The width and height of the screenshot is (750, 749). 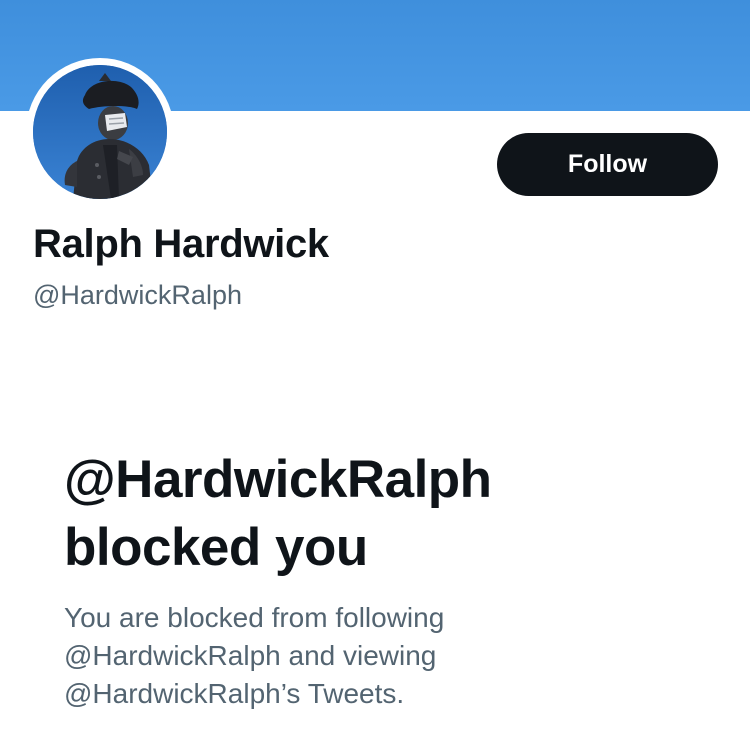 I want to click on blocked-title: @HardwickRalph blocked you, so click(x=278, y=514).